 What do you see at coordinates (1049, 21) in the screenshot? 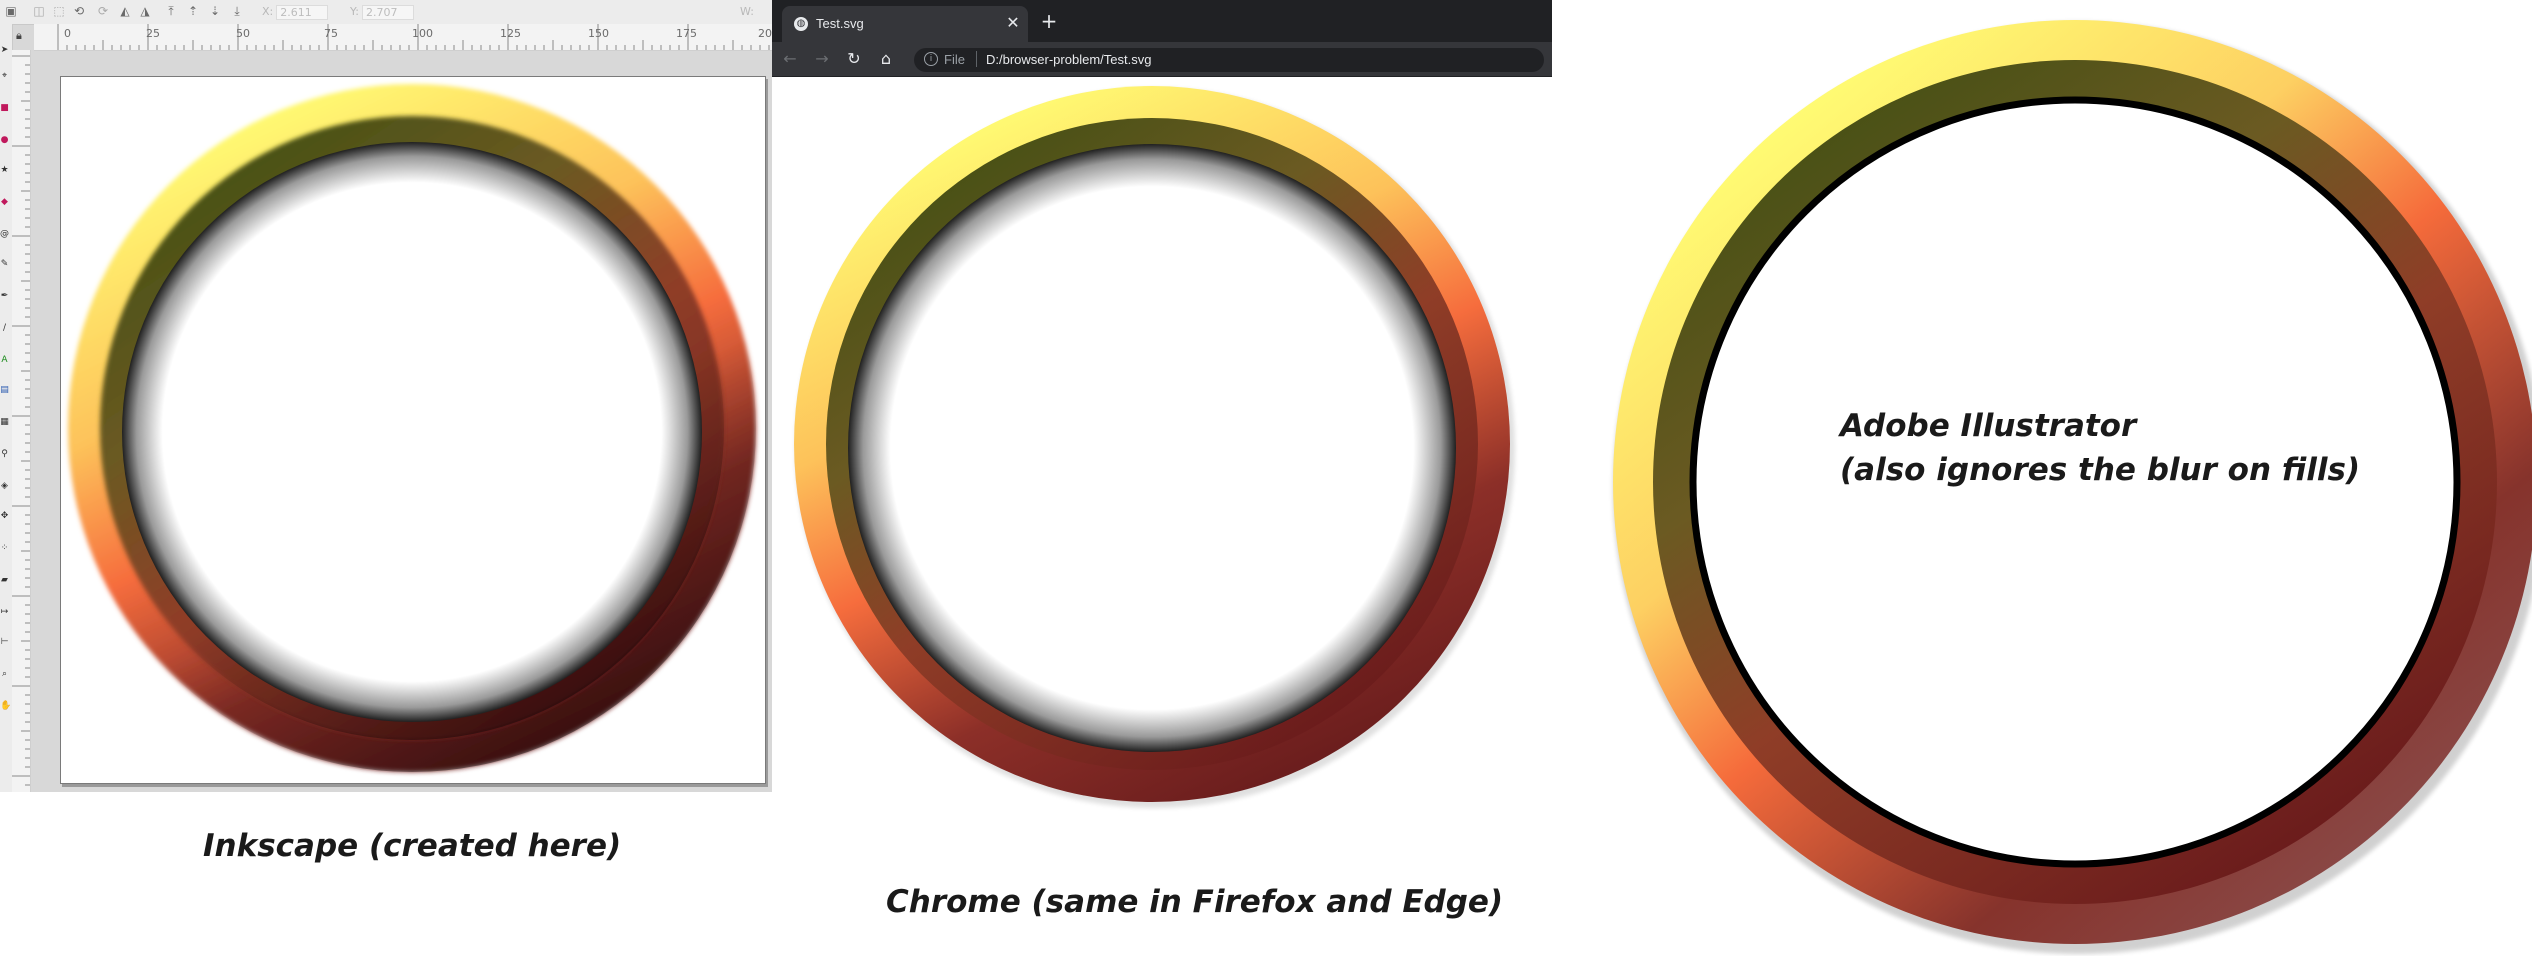
I see `new-tab-icon: +` at bounding box center [1049, 21].